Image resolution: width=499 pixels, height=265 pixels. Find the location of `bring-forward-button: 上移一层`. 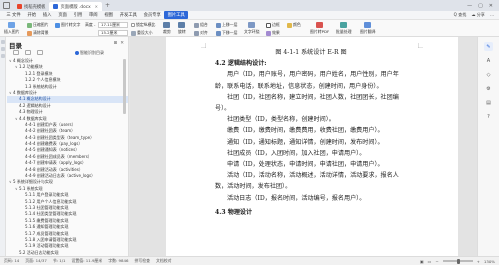

bring-forward-button: 上移一层 is located at coordinates (227, 25).